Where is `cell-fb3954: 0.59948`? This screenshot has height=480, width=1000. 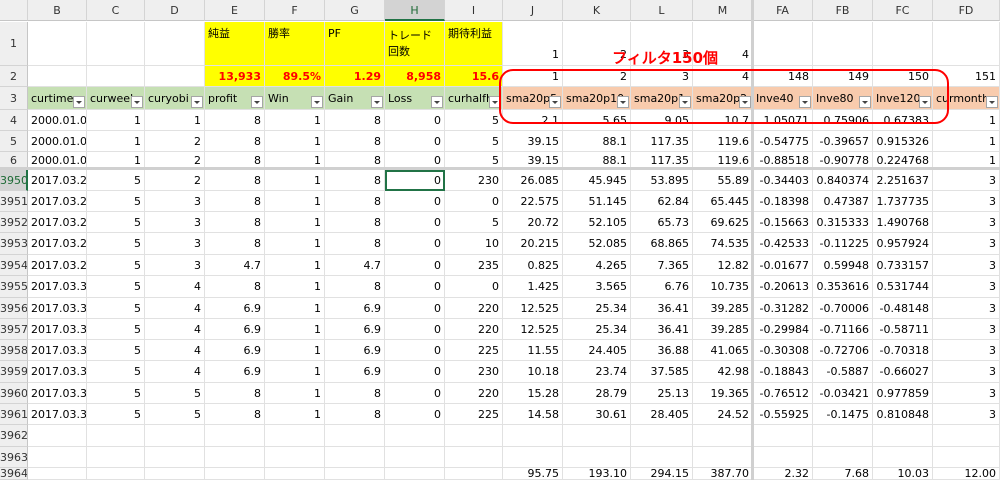 cell-fb3954: 0.59948 is located at coordinates (843, 265).